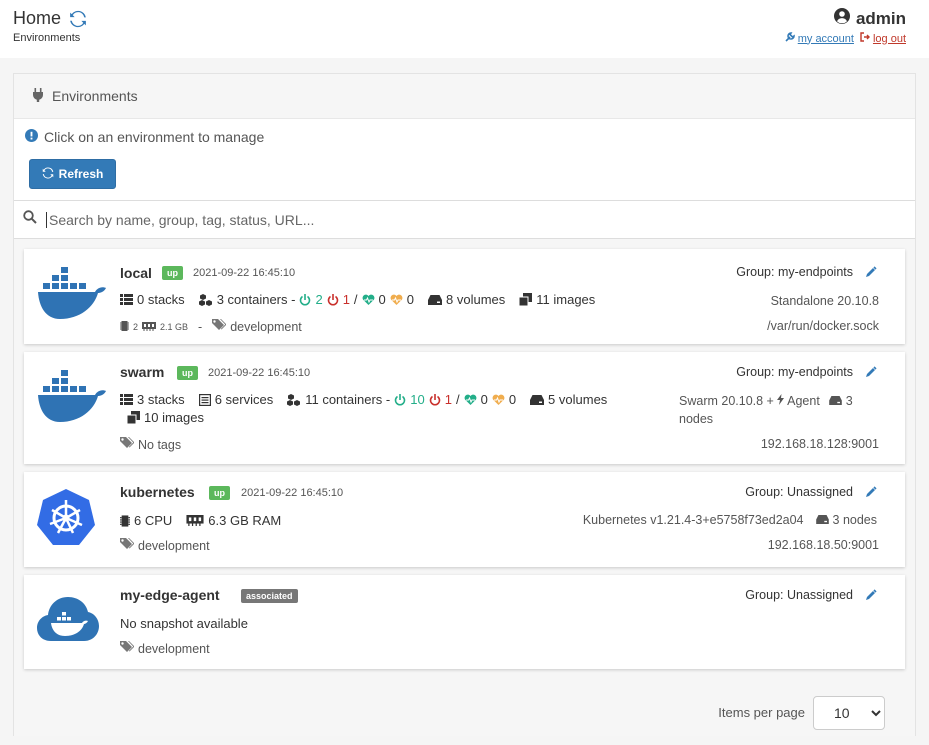 This screenshot has height=745, width=929. Describe the element at coordinates (498, 400) in the screenshot. I see `unhealthy-heartbeat-icon` at that location.